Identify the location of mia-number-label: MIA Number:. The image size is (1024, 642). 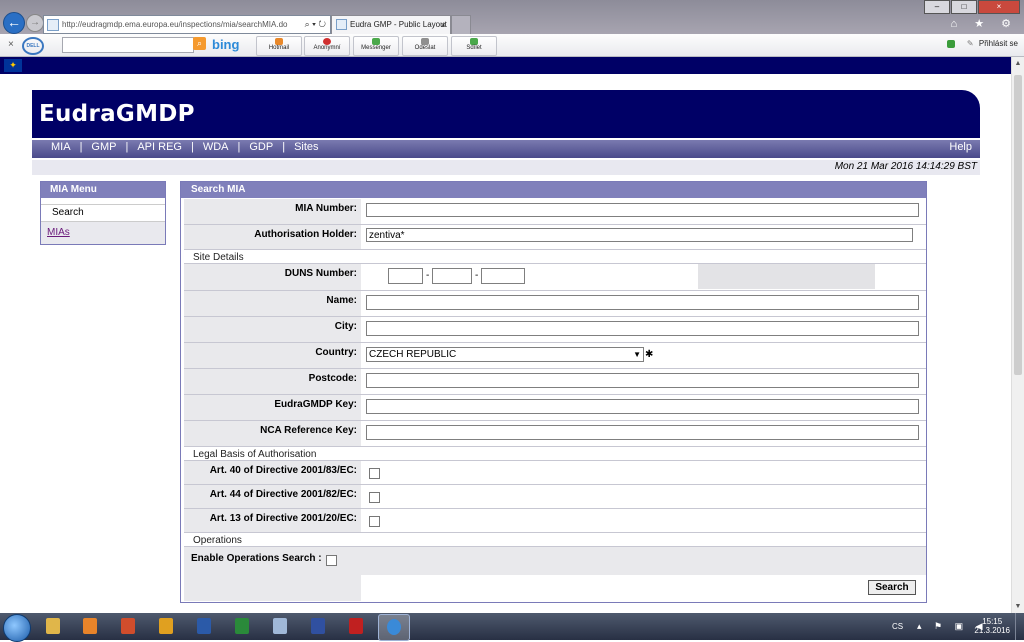
(272, 211).